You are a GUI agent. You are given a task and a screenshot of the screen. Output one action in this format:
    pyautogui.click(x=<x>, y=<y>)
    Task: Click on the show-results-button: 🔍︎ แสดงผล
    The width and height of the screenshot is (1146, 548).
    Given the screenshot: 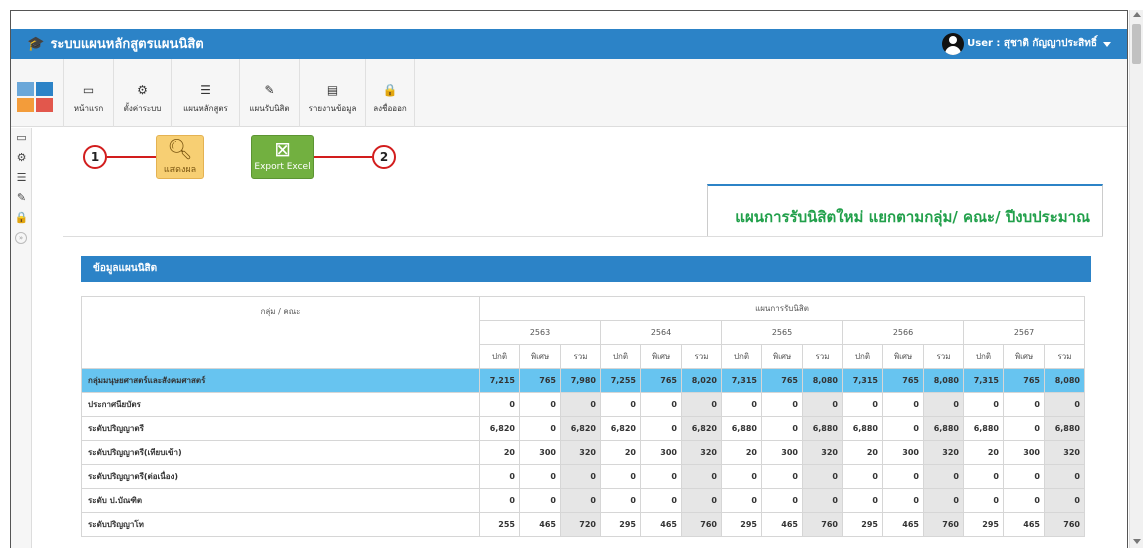 What is the action you would take?
    pyautogui.click(x=180, y=157)
    